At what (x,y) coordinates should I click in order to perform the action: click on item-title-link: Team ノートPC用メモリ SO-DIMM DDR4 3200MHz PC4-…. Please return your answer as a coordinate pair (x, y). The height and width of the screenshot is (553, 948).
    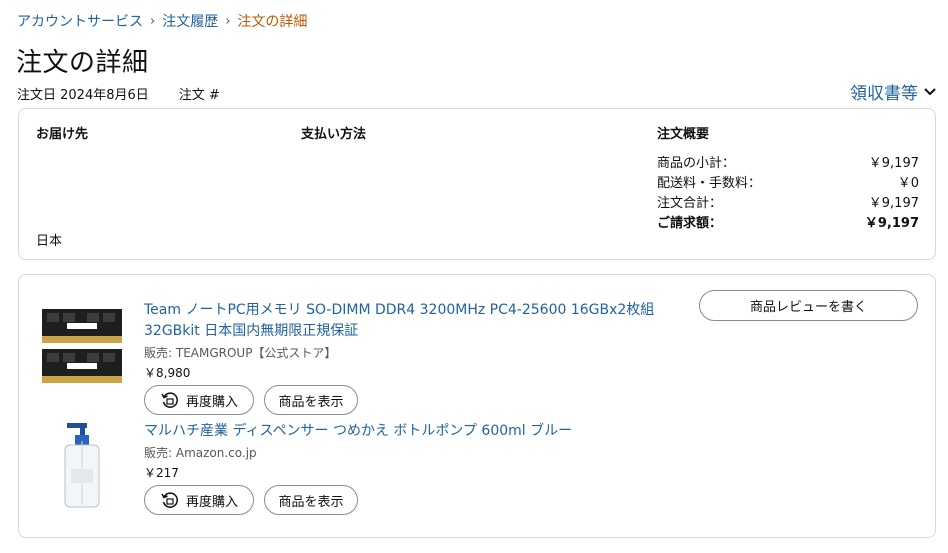
    Looking at the image, I should click on (399, 321).